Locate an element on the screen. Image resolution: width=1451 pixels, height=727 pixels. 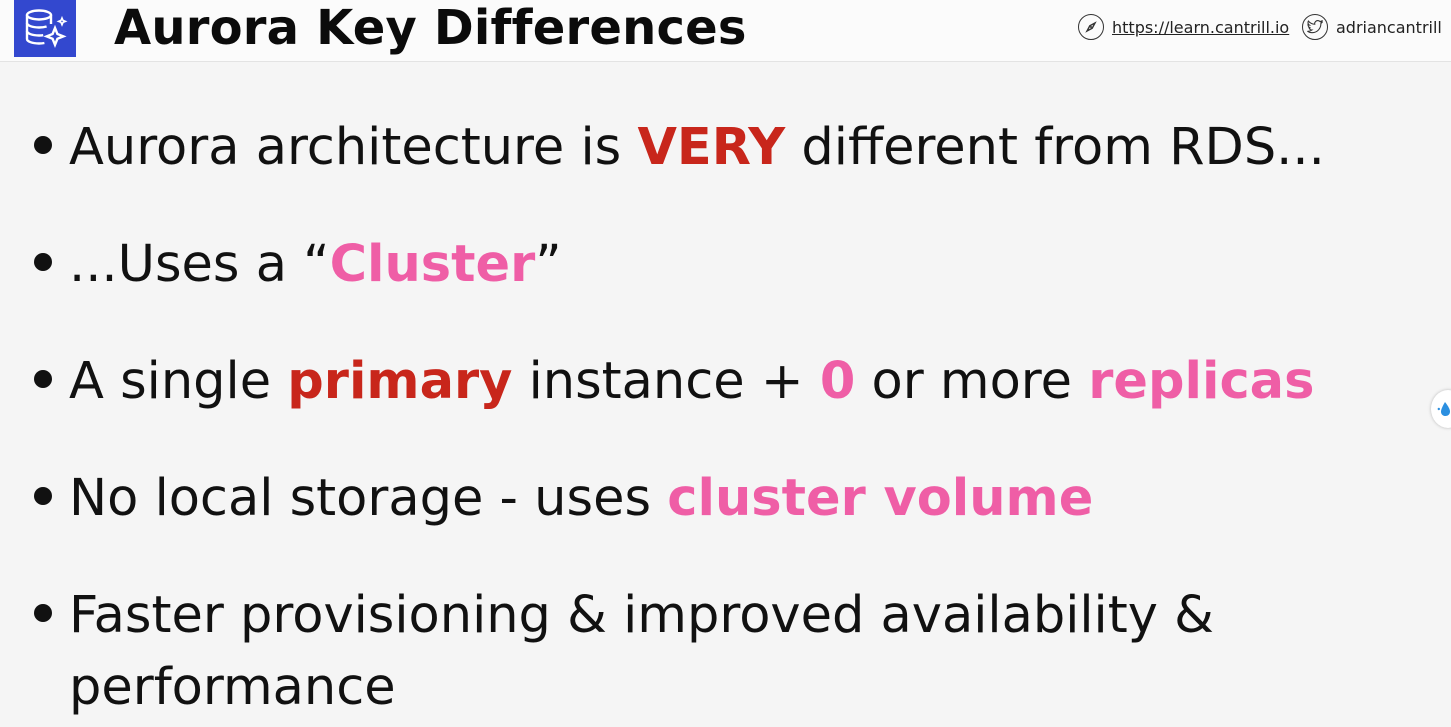
aurora-logo is located at coordinates (45, 28).